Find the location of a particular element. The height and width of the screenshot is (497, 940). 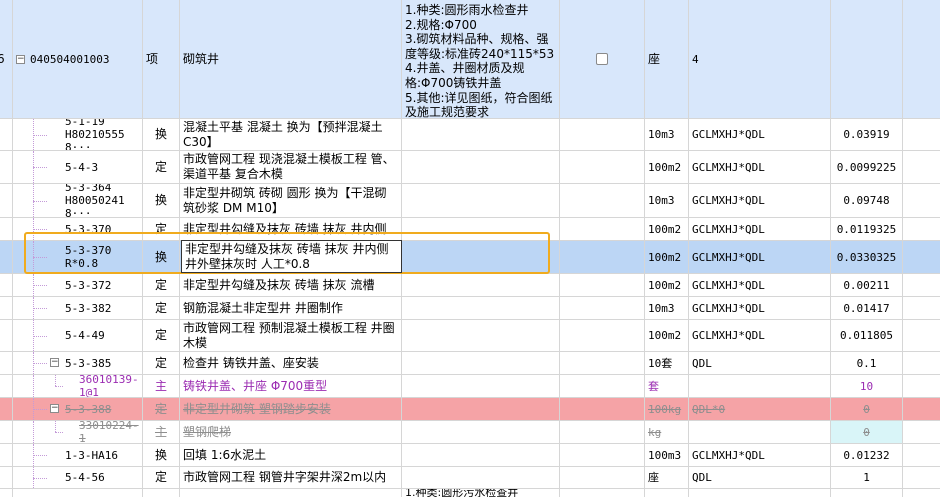

quota-code-cell: 5-3-370 R*0.8 is located at coordinates (78, 257).